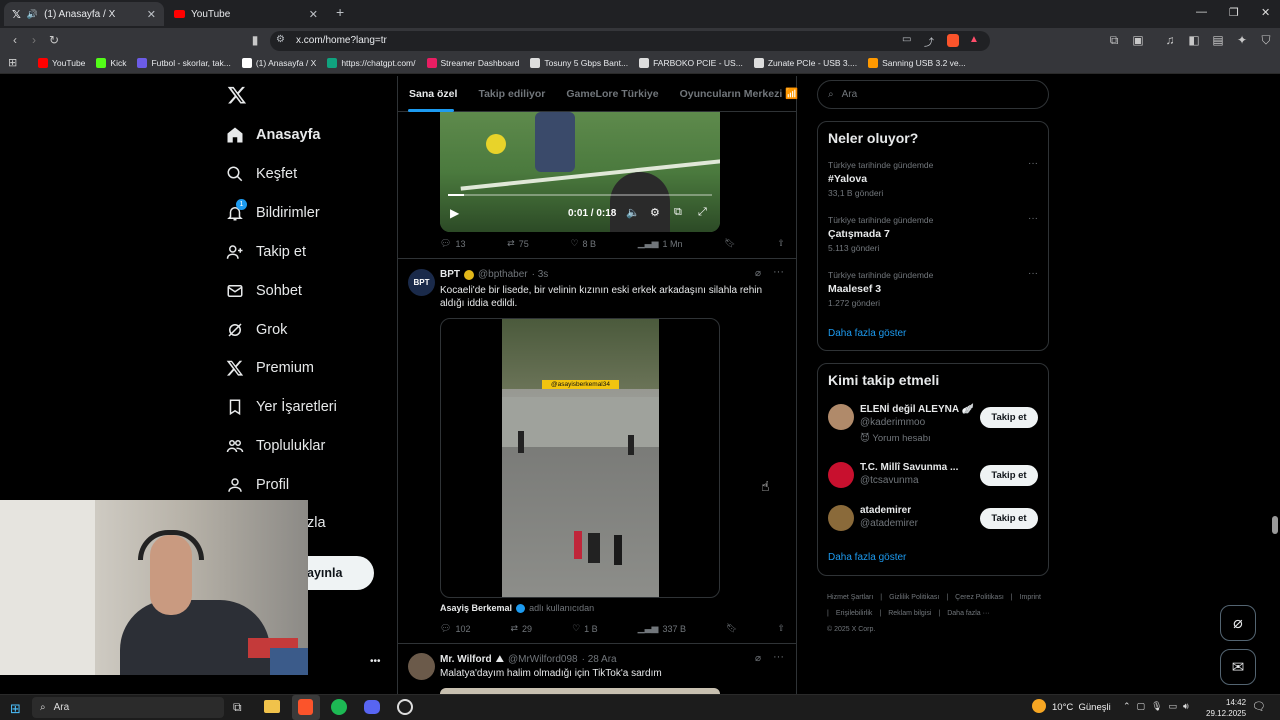 This screenshot has height=720, width=1280. Describe the element at coordinates (599, 659) in the screenshot. I see `post-time: · 28 Ara` at that location.